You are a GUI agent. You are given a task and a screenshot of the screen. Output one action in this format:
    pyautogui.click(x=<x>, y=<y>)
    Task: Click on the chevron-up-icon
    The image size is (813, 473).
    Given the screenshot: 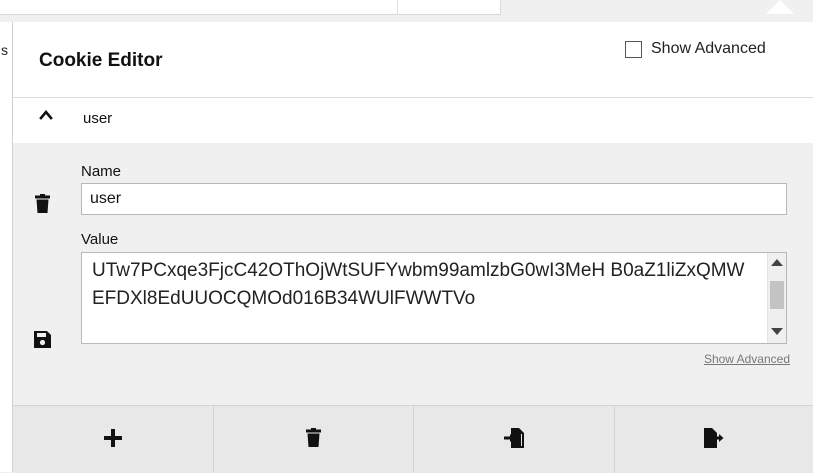 What is the action you would take?
    pyautogui.click(x=46, y=117)
    